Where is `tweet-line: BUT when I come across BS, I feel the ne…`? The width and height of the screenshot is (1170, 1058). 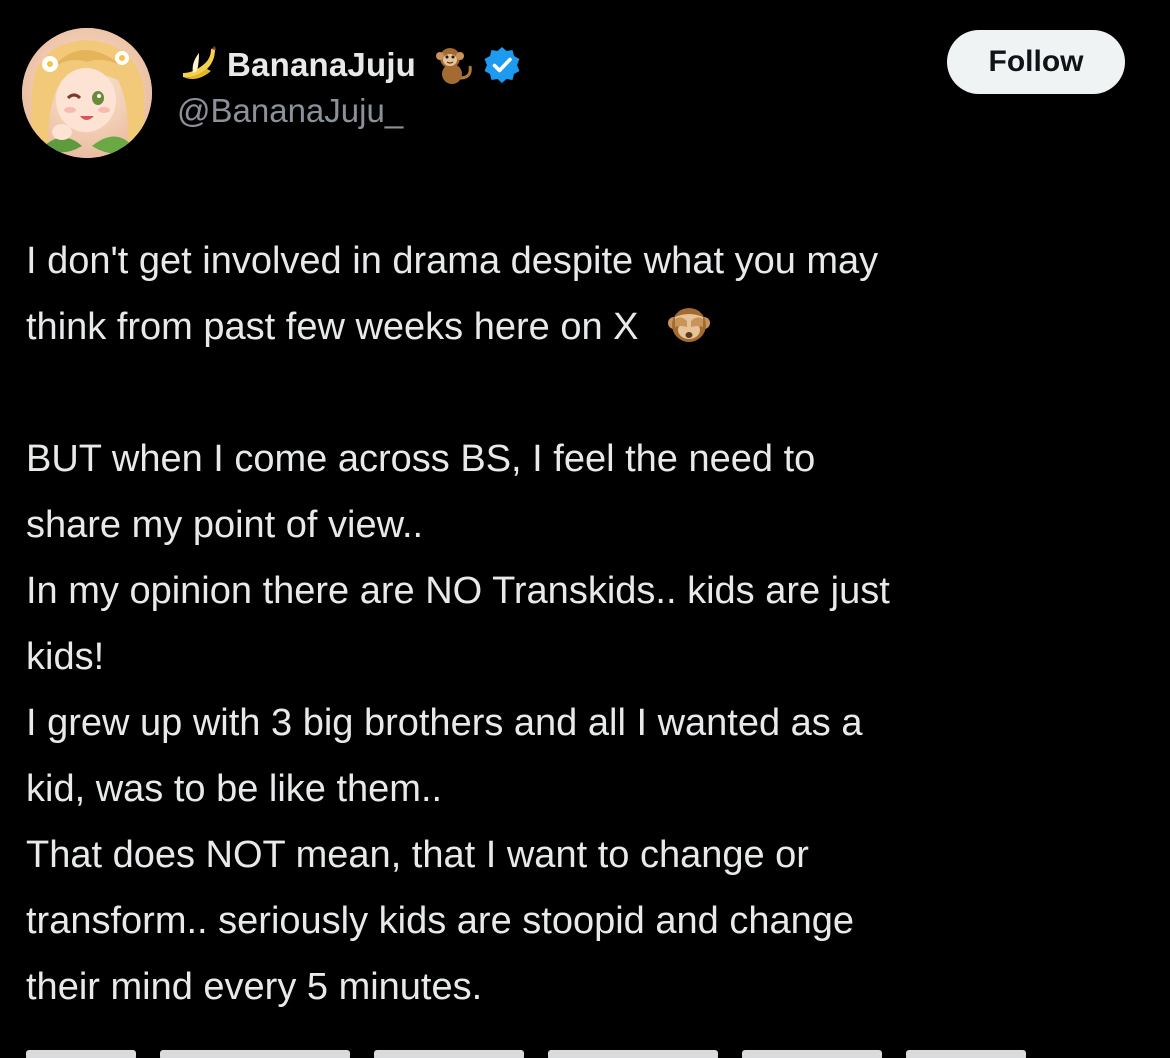 tweet-line: BUT when I come across BS, I feel the ne… is located at coordinates (421, 459).